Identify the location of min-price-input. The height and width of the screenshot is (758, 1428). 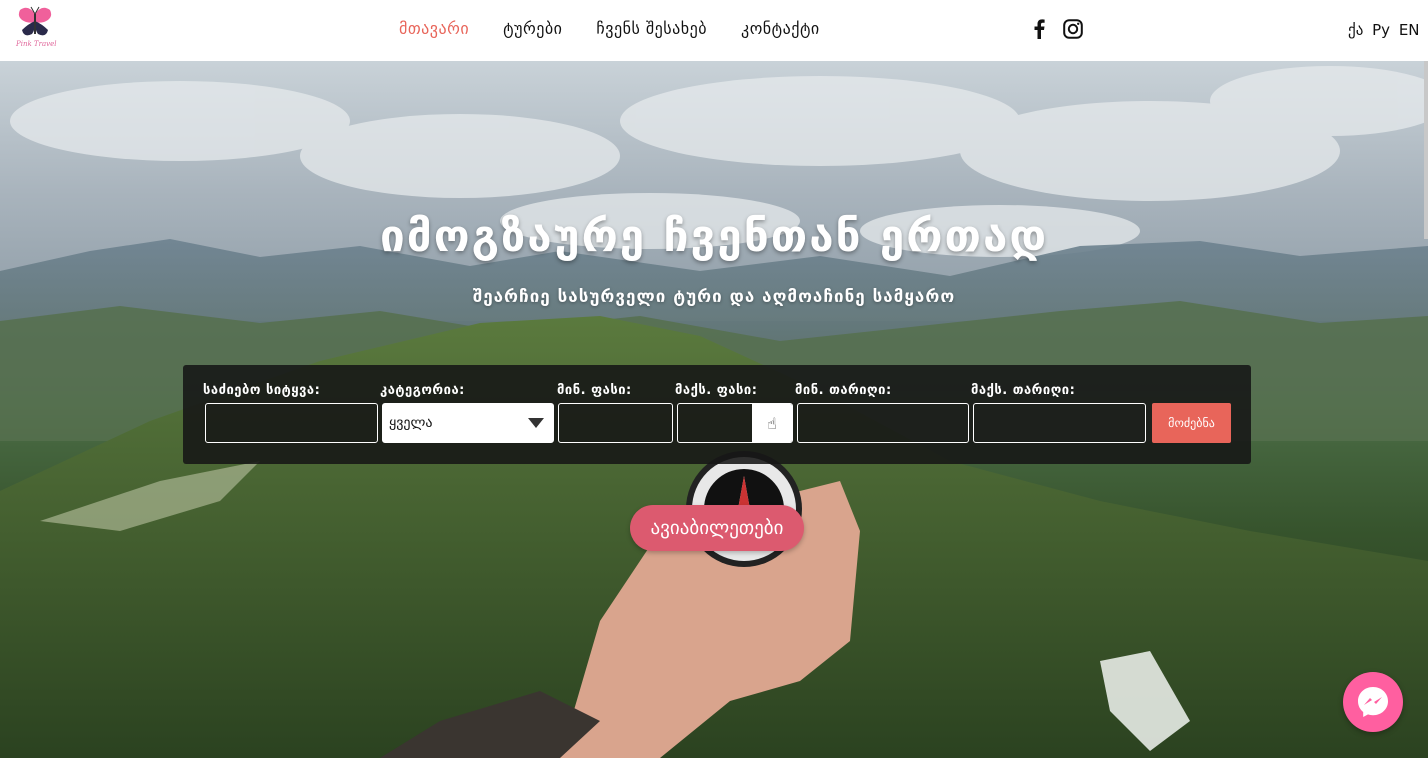
(615, 423).